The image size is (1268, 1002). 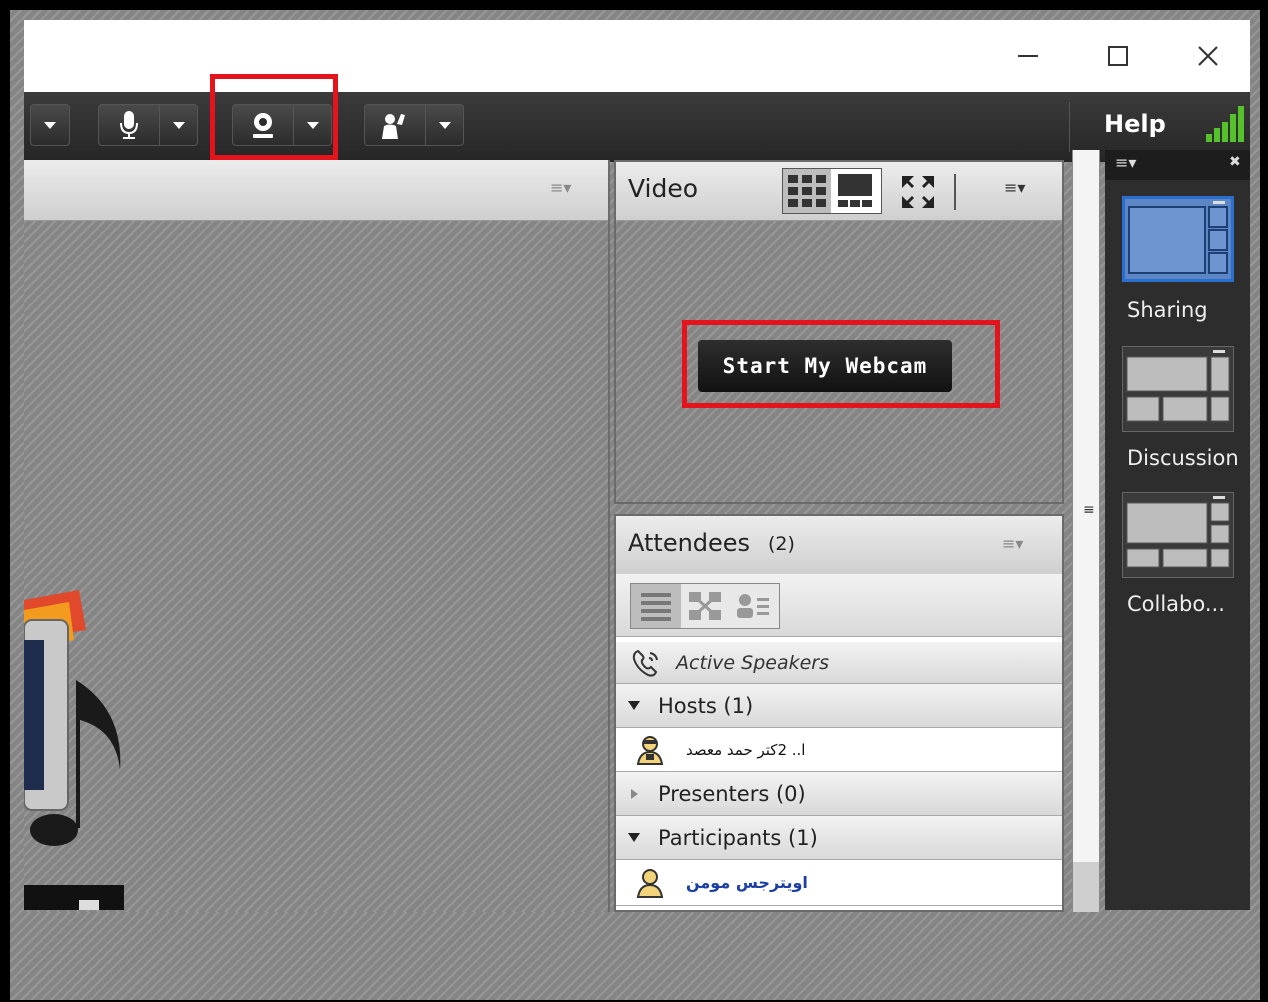 What do you see at coordinates (841, 364) in the screenshot?
I see `start-webcam-highlight` at bounding box center [841, 364].